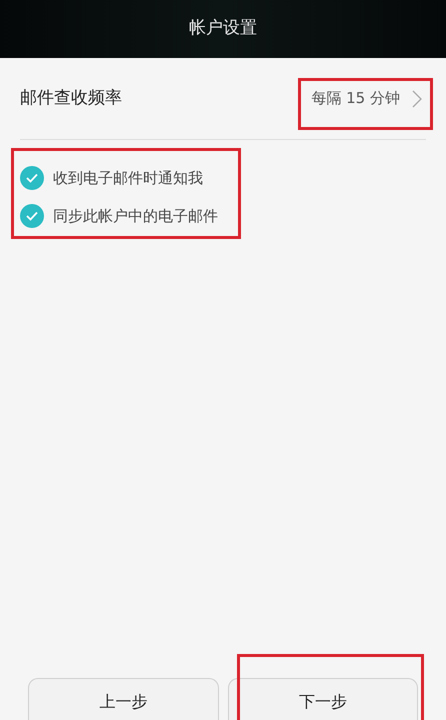  What do you see at coordinates (71, 98) in the screenshot?
I see `setting-label: 邮件查收频率` at bounding box center [71, 98].